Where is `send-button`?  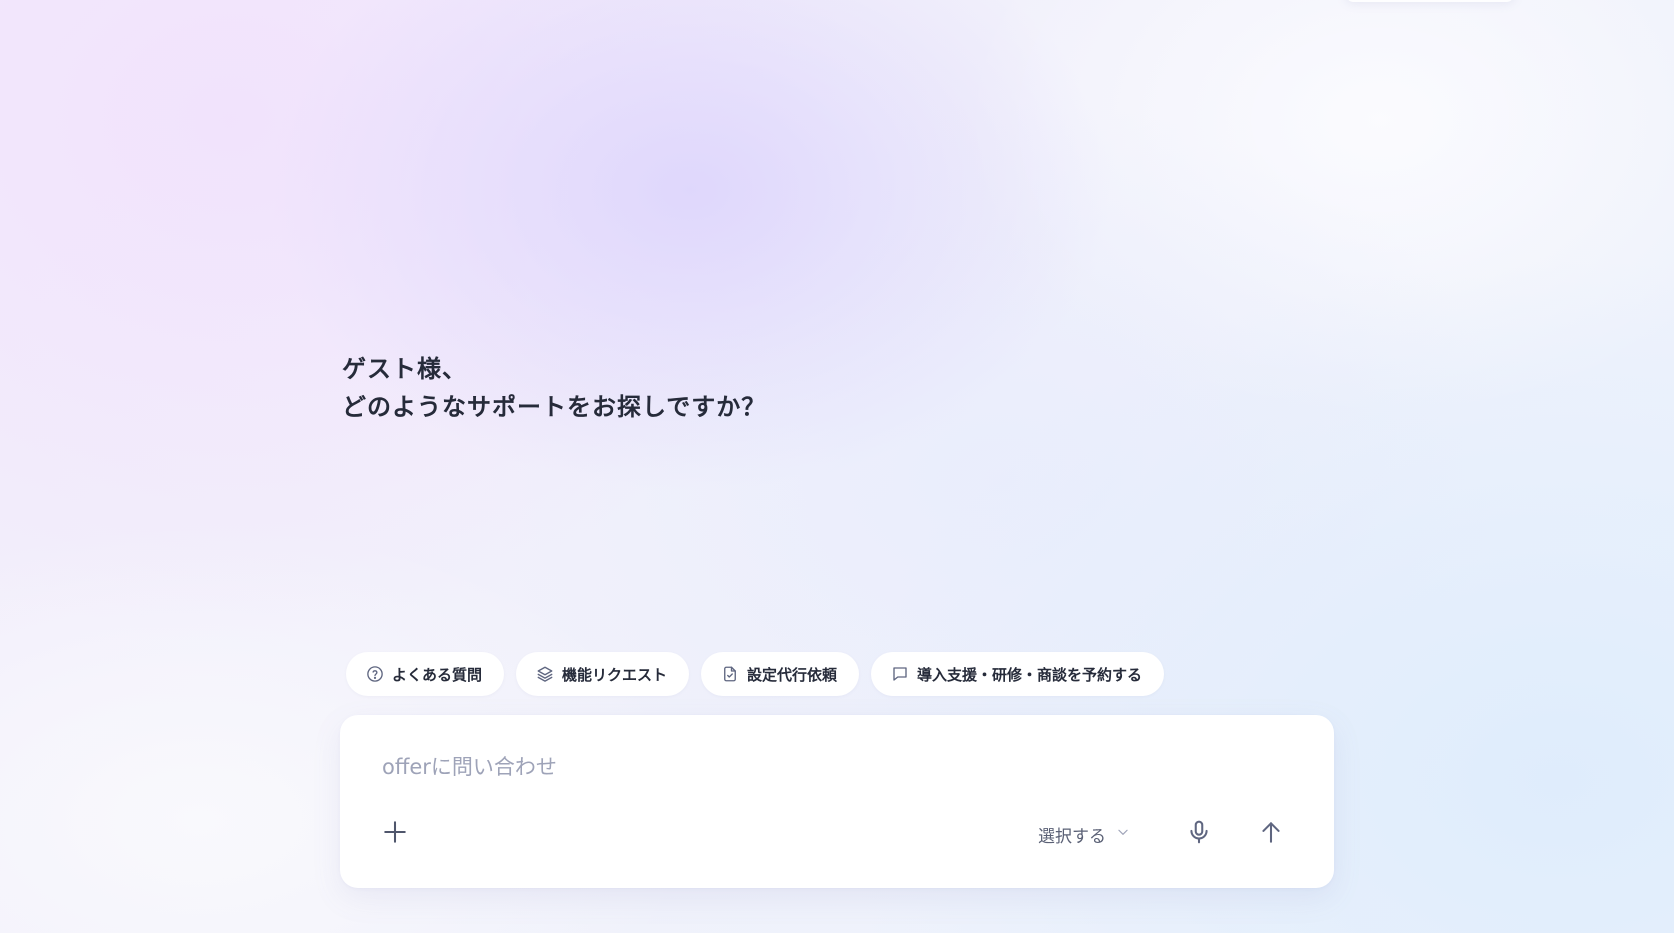 send-button is located at coordinates (1271, 834).